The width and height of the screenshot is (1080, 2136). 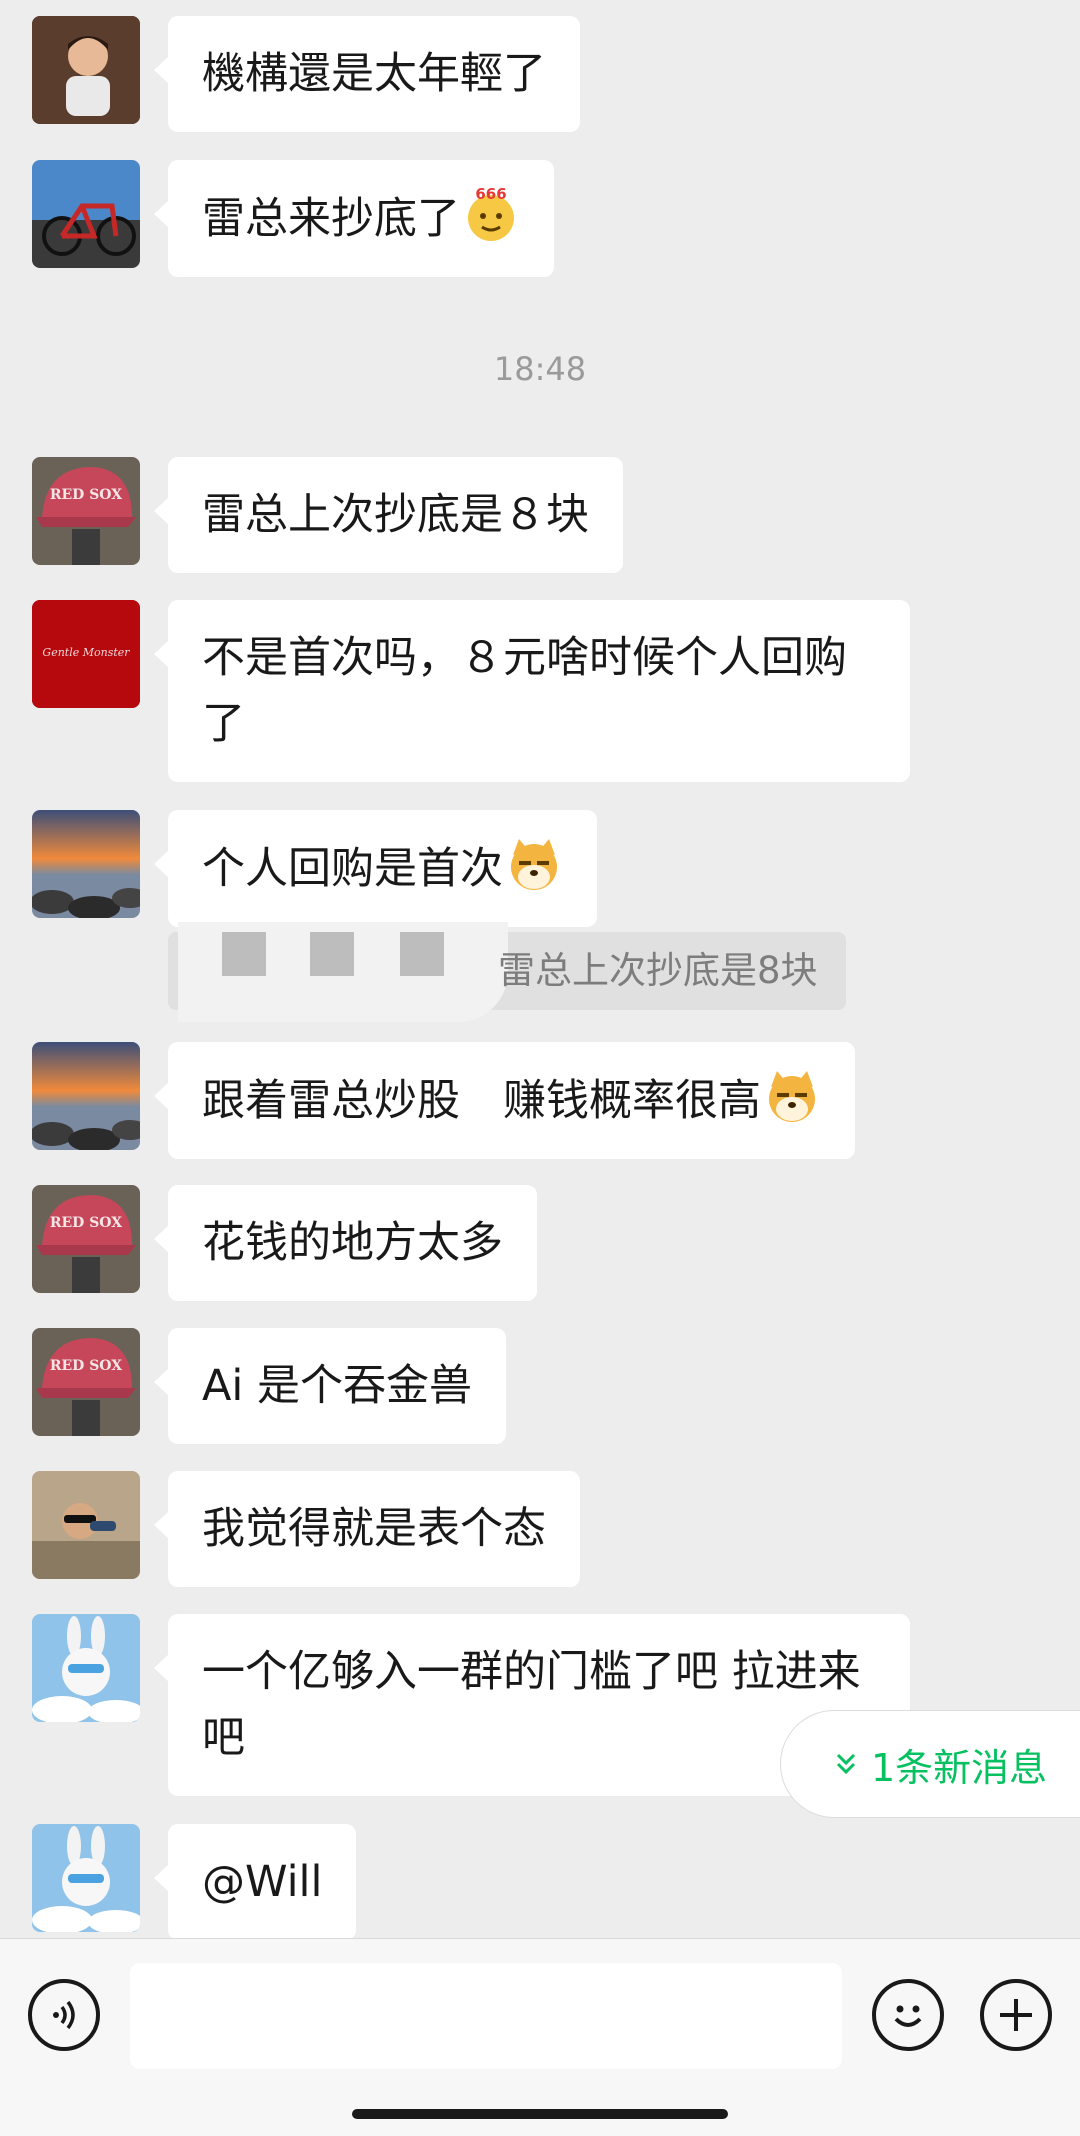 I want to click on input-bar, so click(x=540, y=2037).